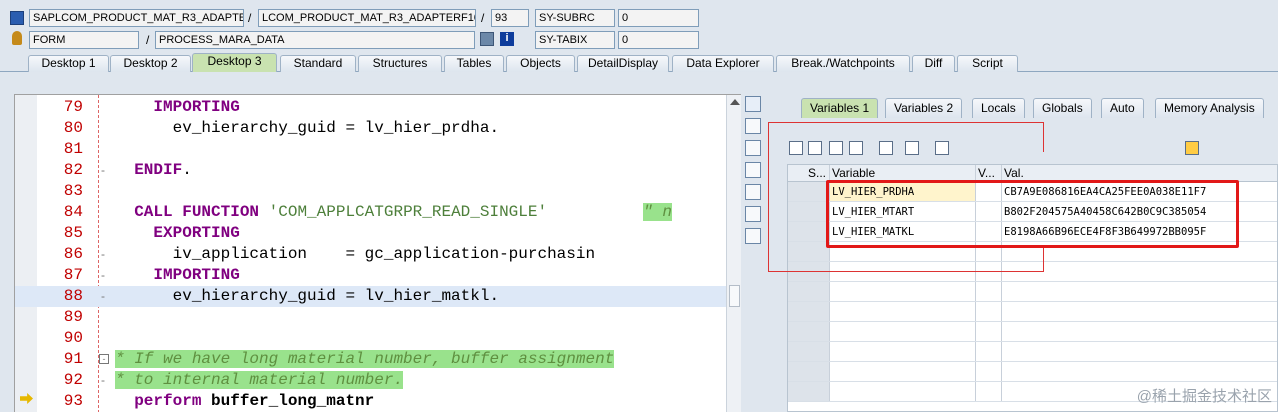 The width and height of the screenshot is (1278, 412). I want to click on tab-variables-2: Variables 2, so click(924, 108).